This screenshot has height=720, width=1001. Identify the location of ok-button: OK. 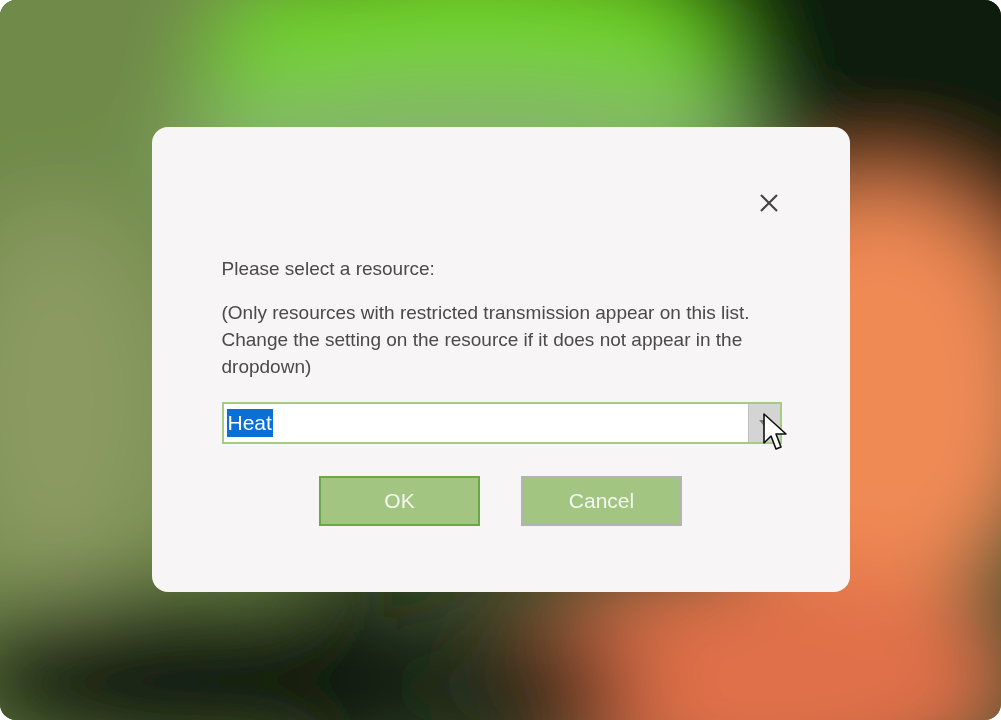
(399, 501).